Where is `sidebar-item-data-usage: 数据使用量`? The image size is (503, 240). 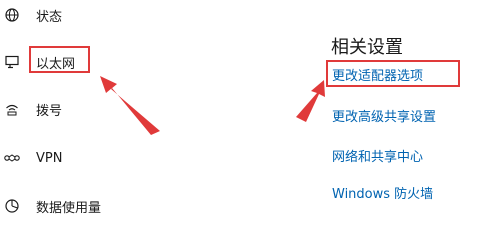
sidebar-item-data-usage: 数据使用量 is located at coordinates (100, 206).